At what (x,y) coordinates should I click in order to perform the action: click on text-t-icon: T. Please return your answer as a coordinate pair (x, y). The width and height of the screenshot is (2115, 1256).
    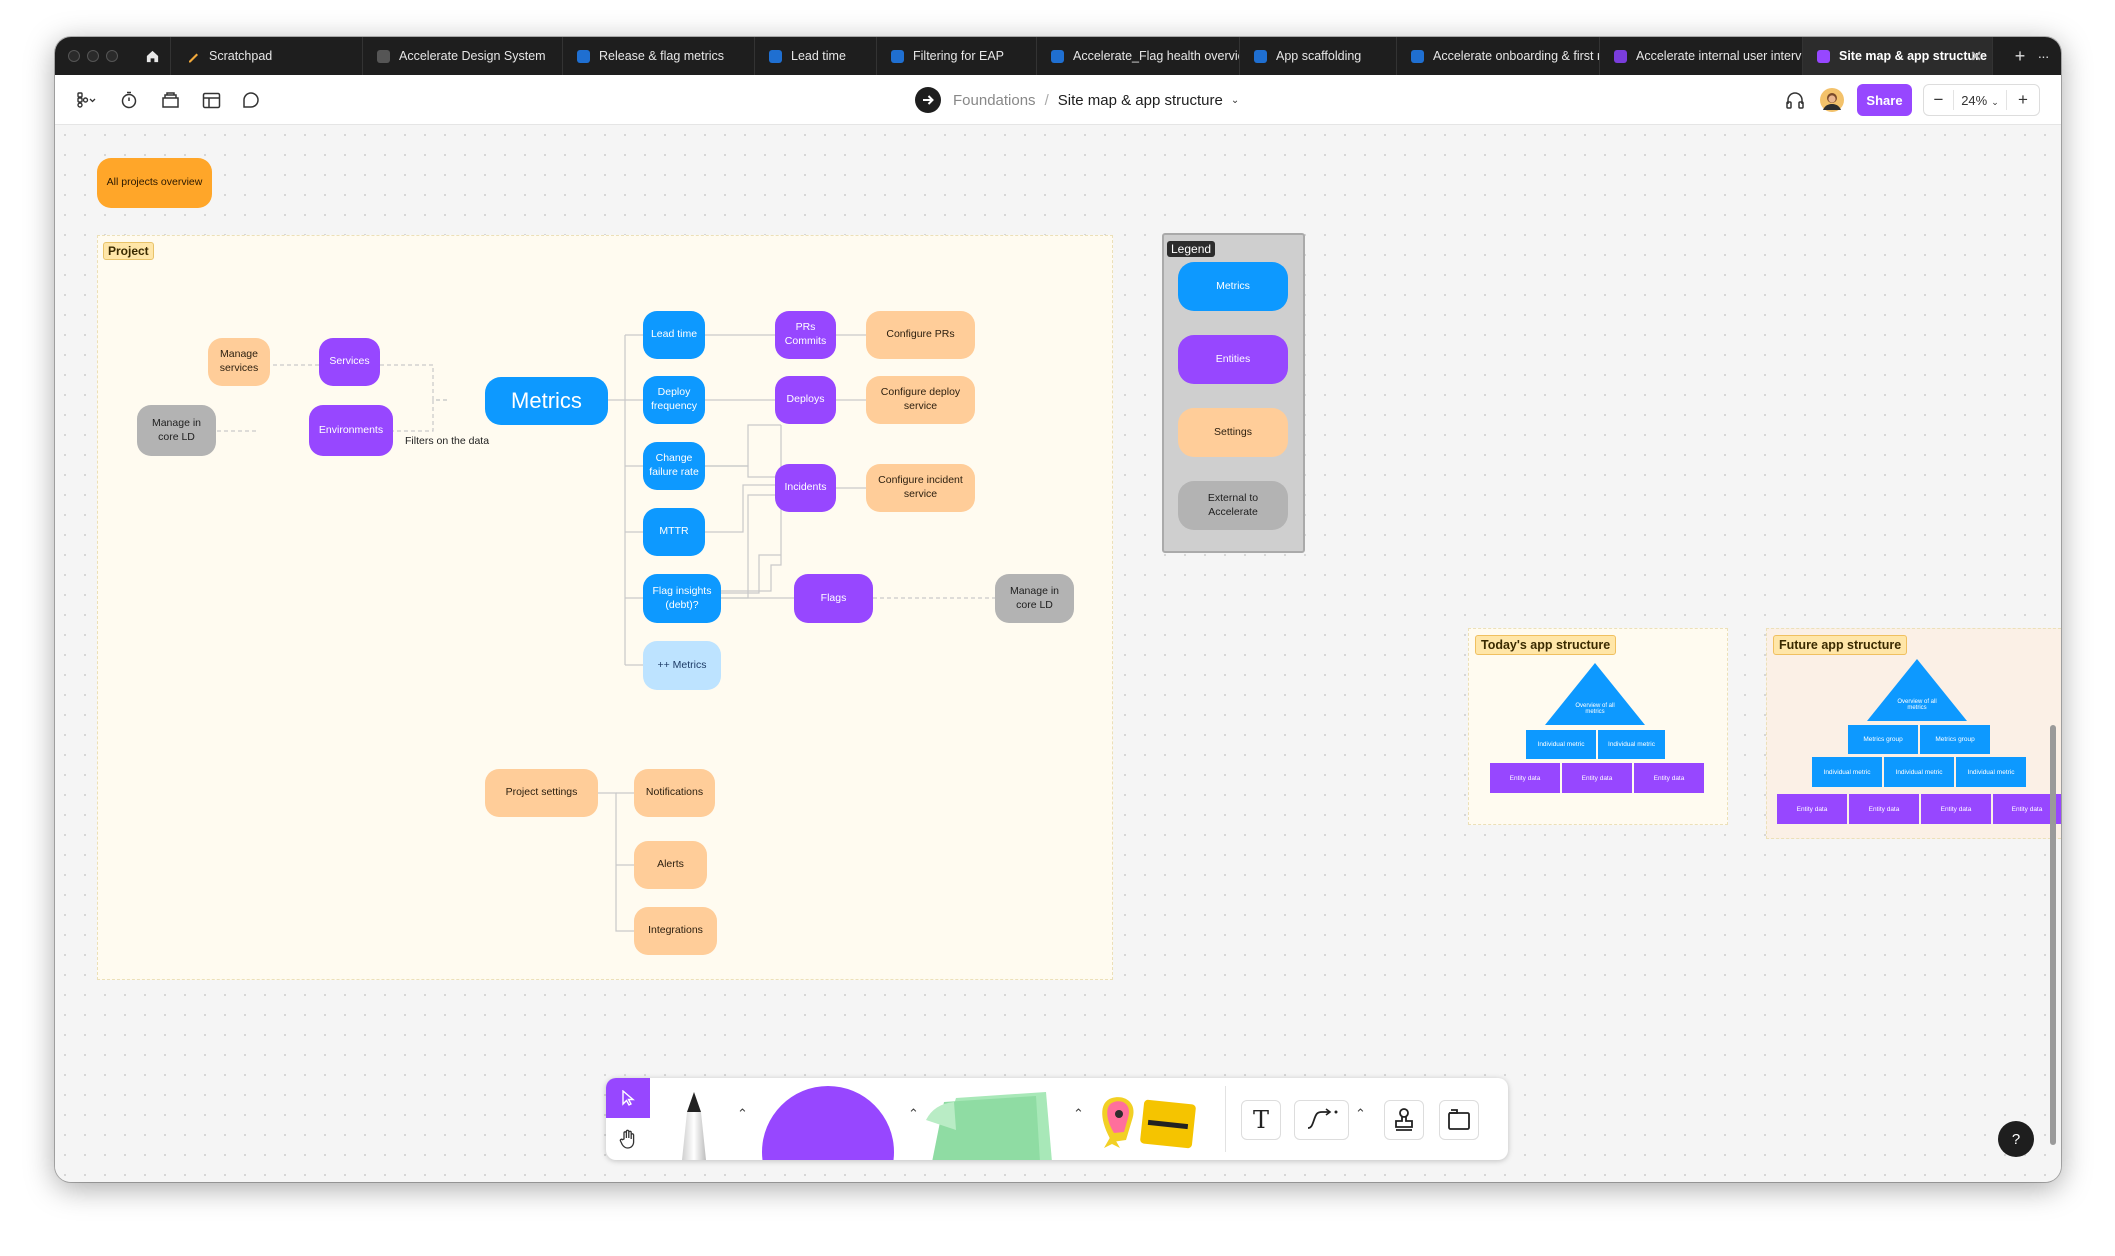
    Looking at the image, I should click on (1260, 1120).